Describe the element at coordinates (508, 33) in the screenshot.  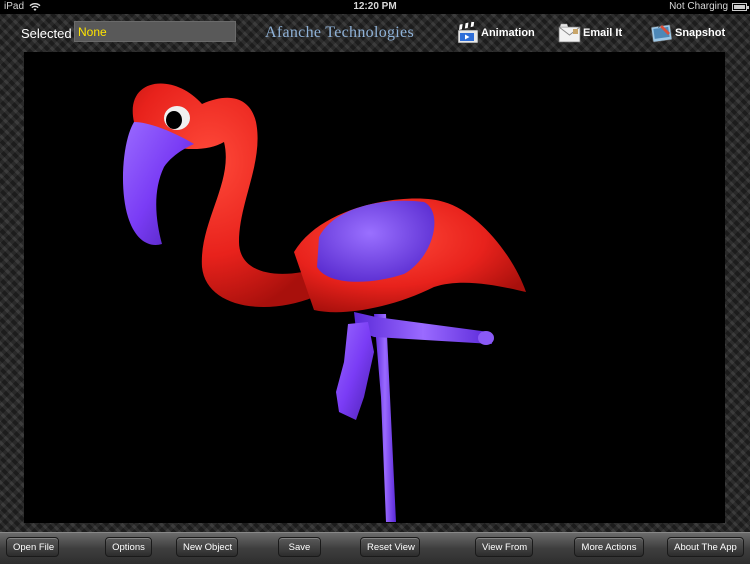
I see `animation-label: Animation` at that location.